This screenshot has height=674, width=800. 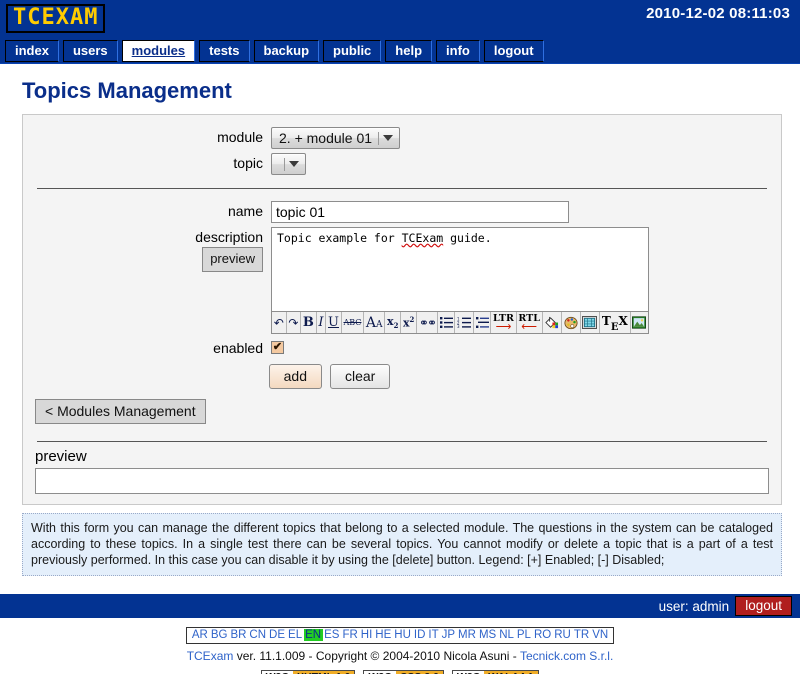 What do you see at coordinates (458, 50) in the screenshot?
I see `nav-item-info: info` at bounding box center [458, 50].